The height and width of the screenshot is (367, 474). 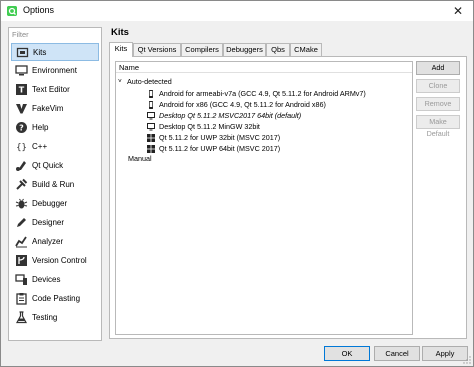 What do you see at coordinates (40, 127) in the screenshot?
I see `sidebar-item-label: Help` at bounding box center [40, 127].